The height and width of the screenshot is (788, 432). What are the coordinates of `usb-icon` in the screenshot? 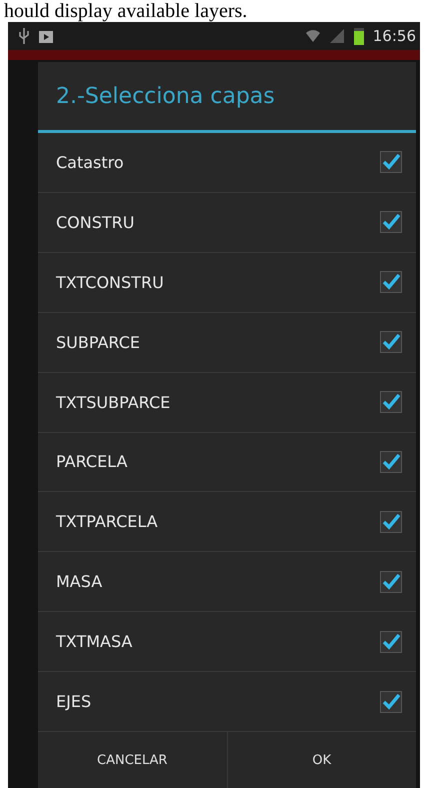 It's located at (24, 36).